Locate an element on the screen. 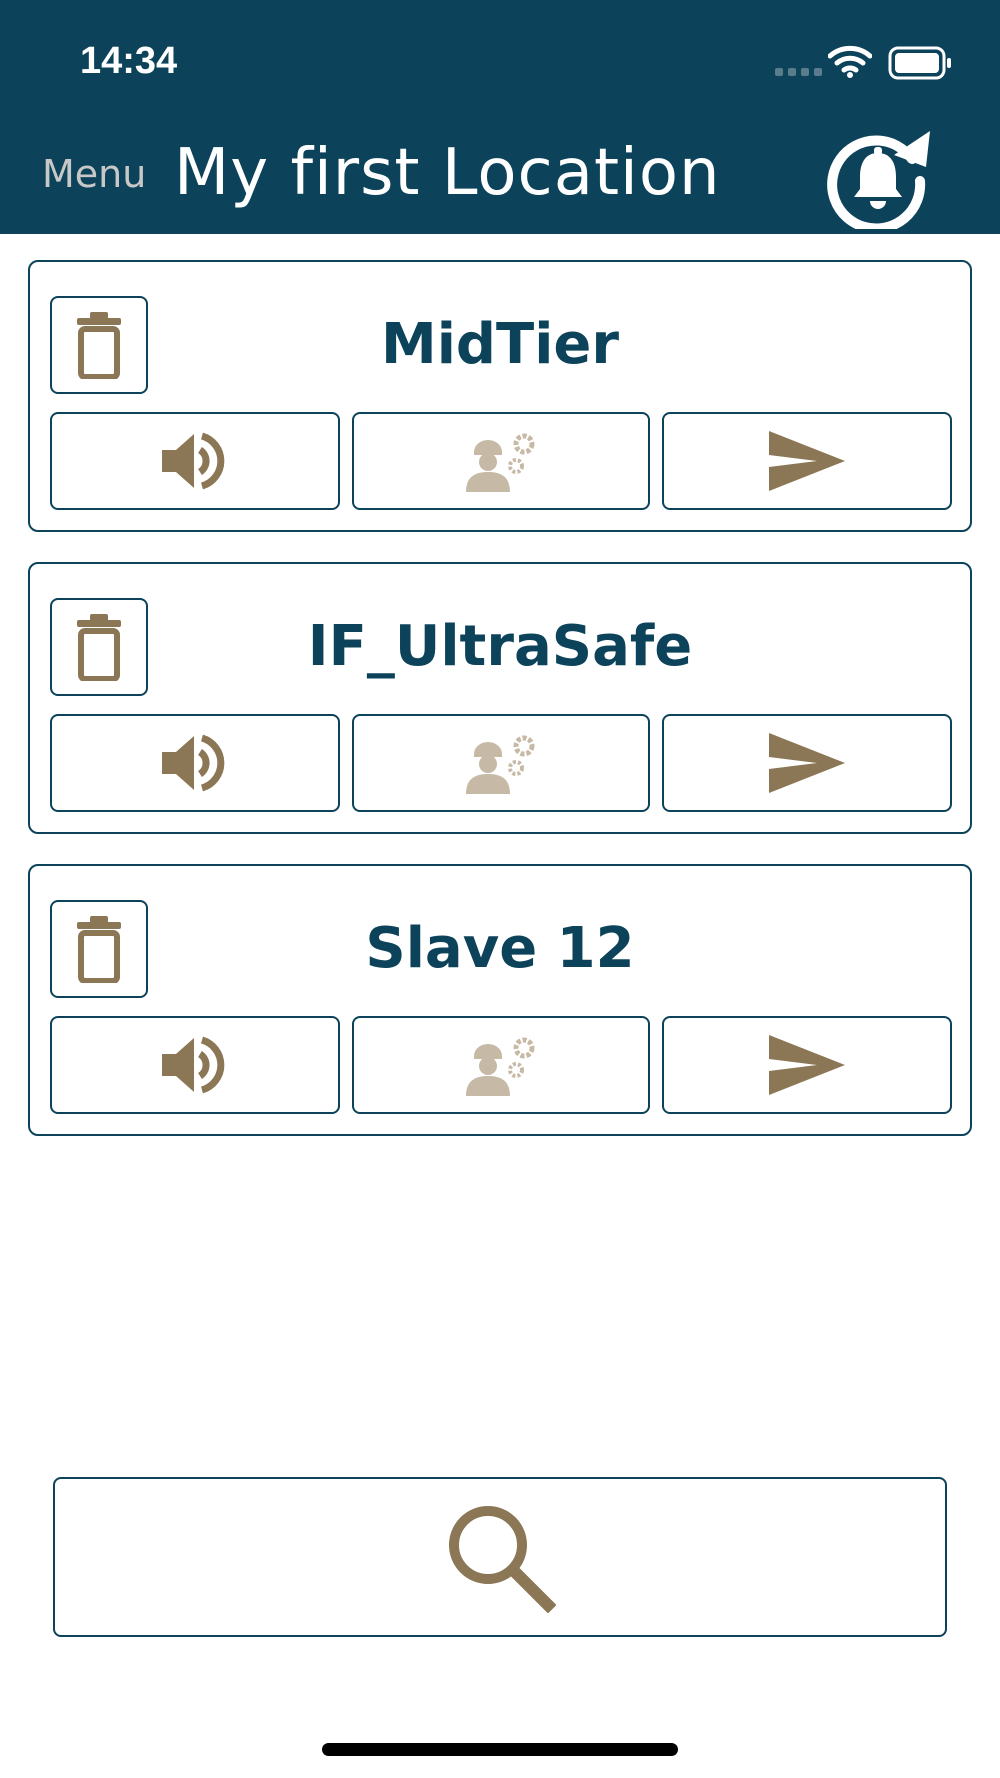  device-name: MidTier is located at coordinates (500, 344).